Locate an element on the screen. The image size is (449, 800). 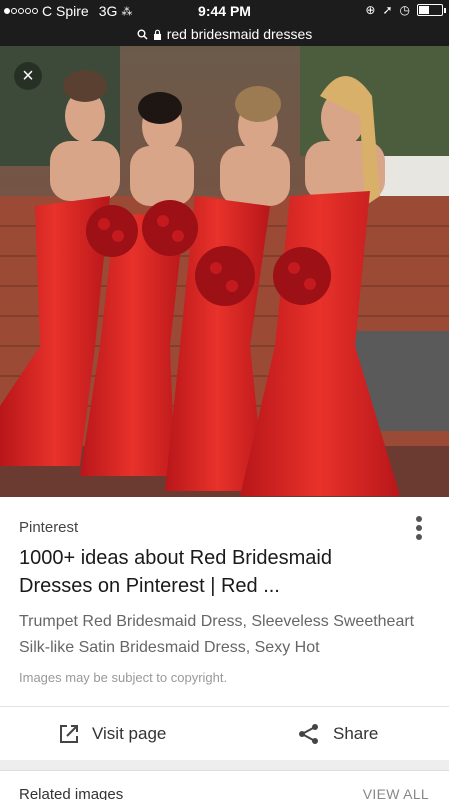
more-vert-icon is located at coordinates (419, 519).